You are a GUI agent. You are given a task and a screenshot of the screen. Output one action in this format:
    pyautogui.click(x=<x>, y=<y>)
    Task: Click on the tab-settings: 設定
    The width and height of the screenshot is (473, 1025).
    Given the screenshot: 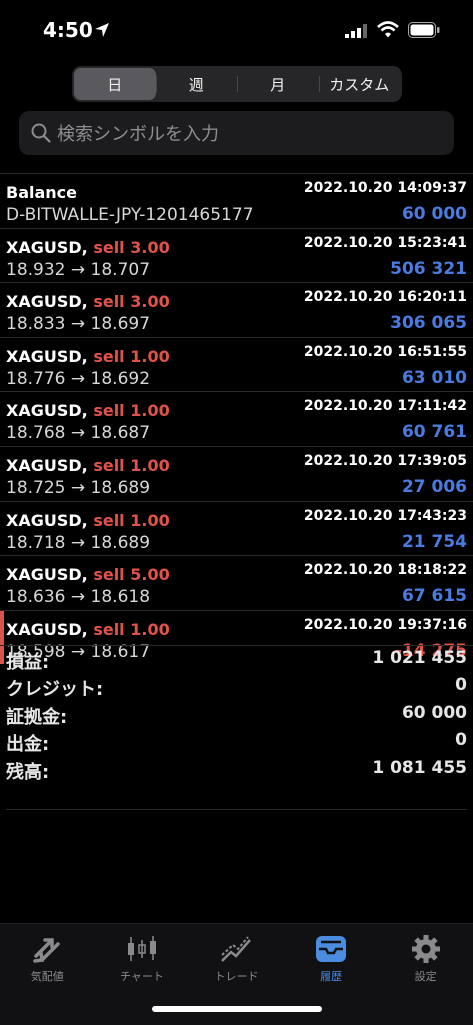 What is the action you would take?
    pyautogui.click(x=425, y=974)
    